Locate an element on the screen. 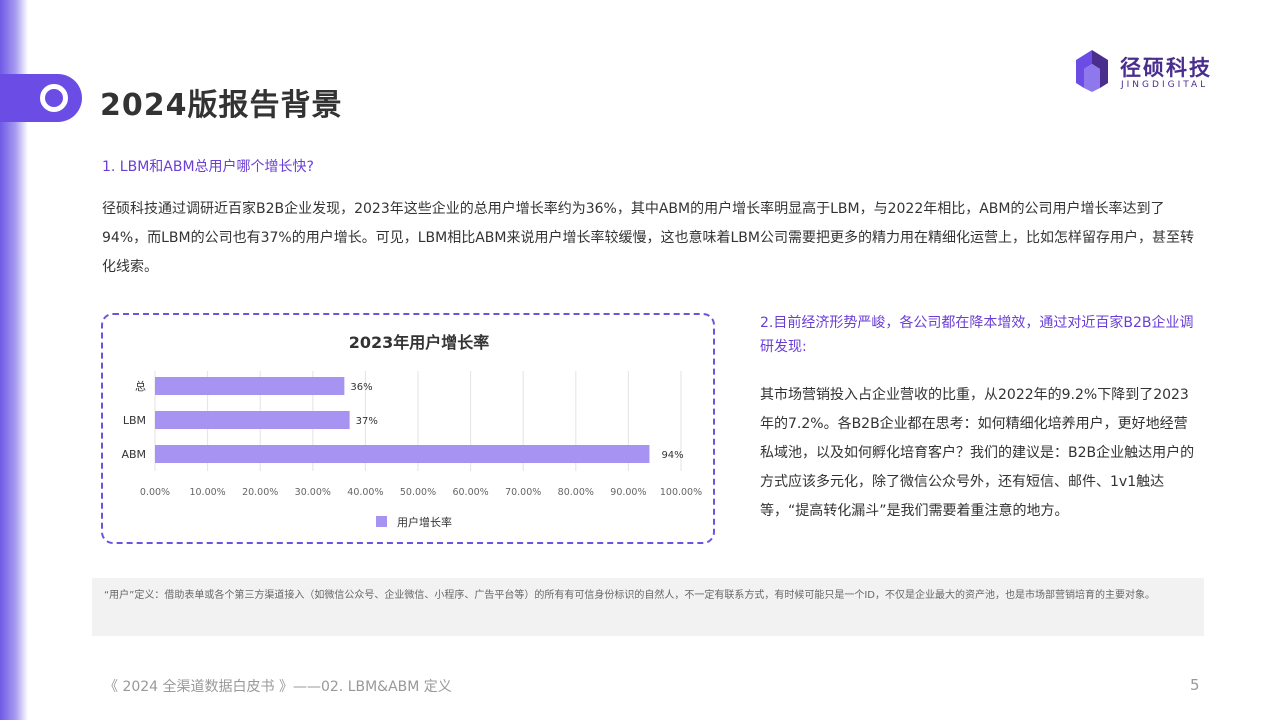 The height and width of the screenshot is (720, 1280). company-logo: 径硕科技 JINGDIGITAL is located at coordinates (1152, 70).